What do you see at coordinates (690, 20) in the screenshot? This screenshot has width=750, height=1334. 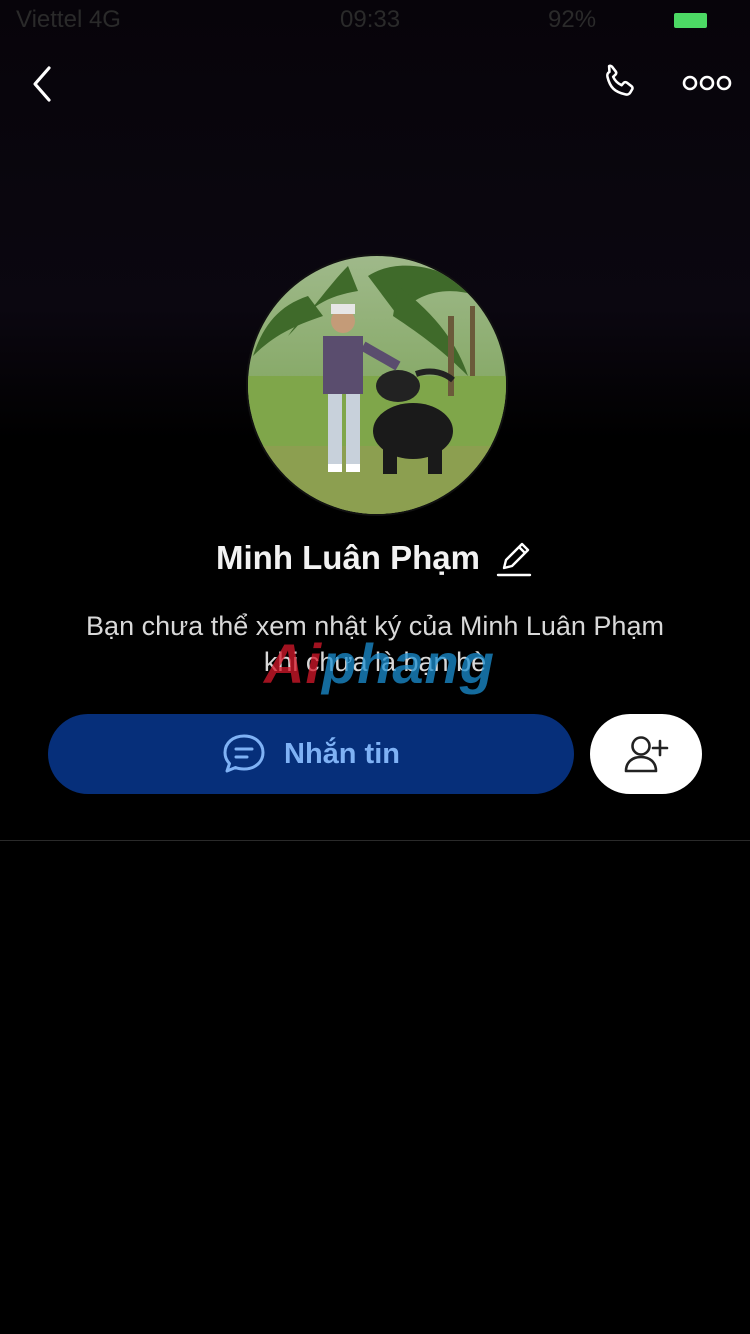 I see `battery-icon` at bounding box center [690, 20].